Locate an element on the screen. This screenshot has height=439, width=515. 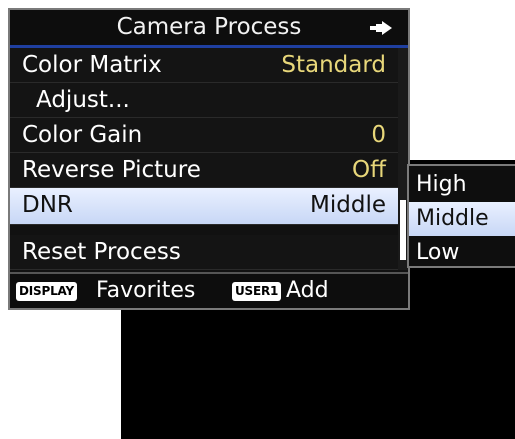
menu-item-value: Middle is located at coordinates (348, 205).